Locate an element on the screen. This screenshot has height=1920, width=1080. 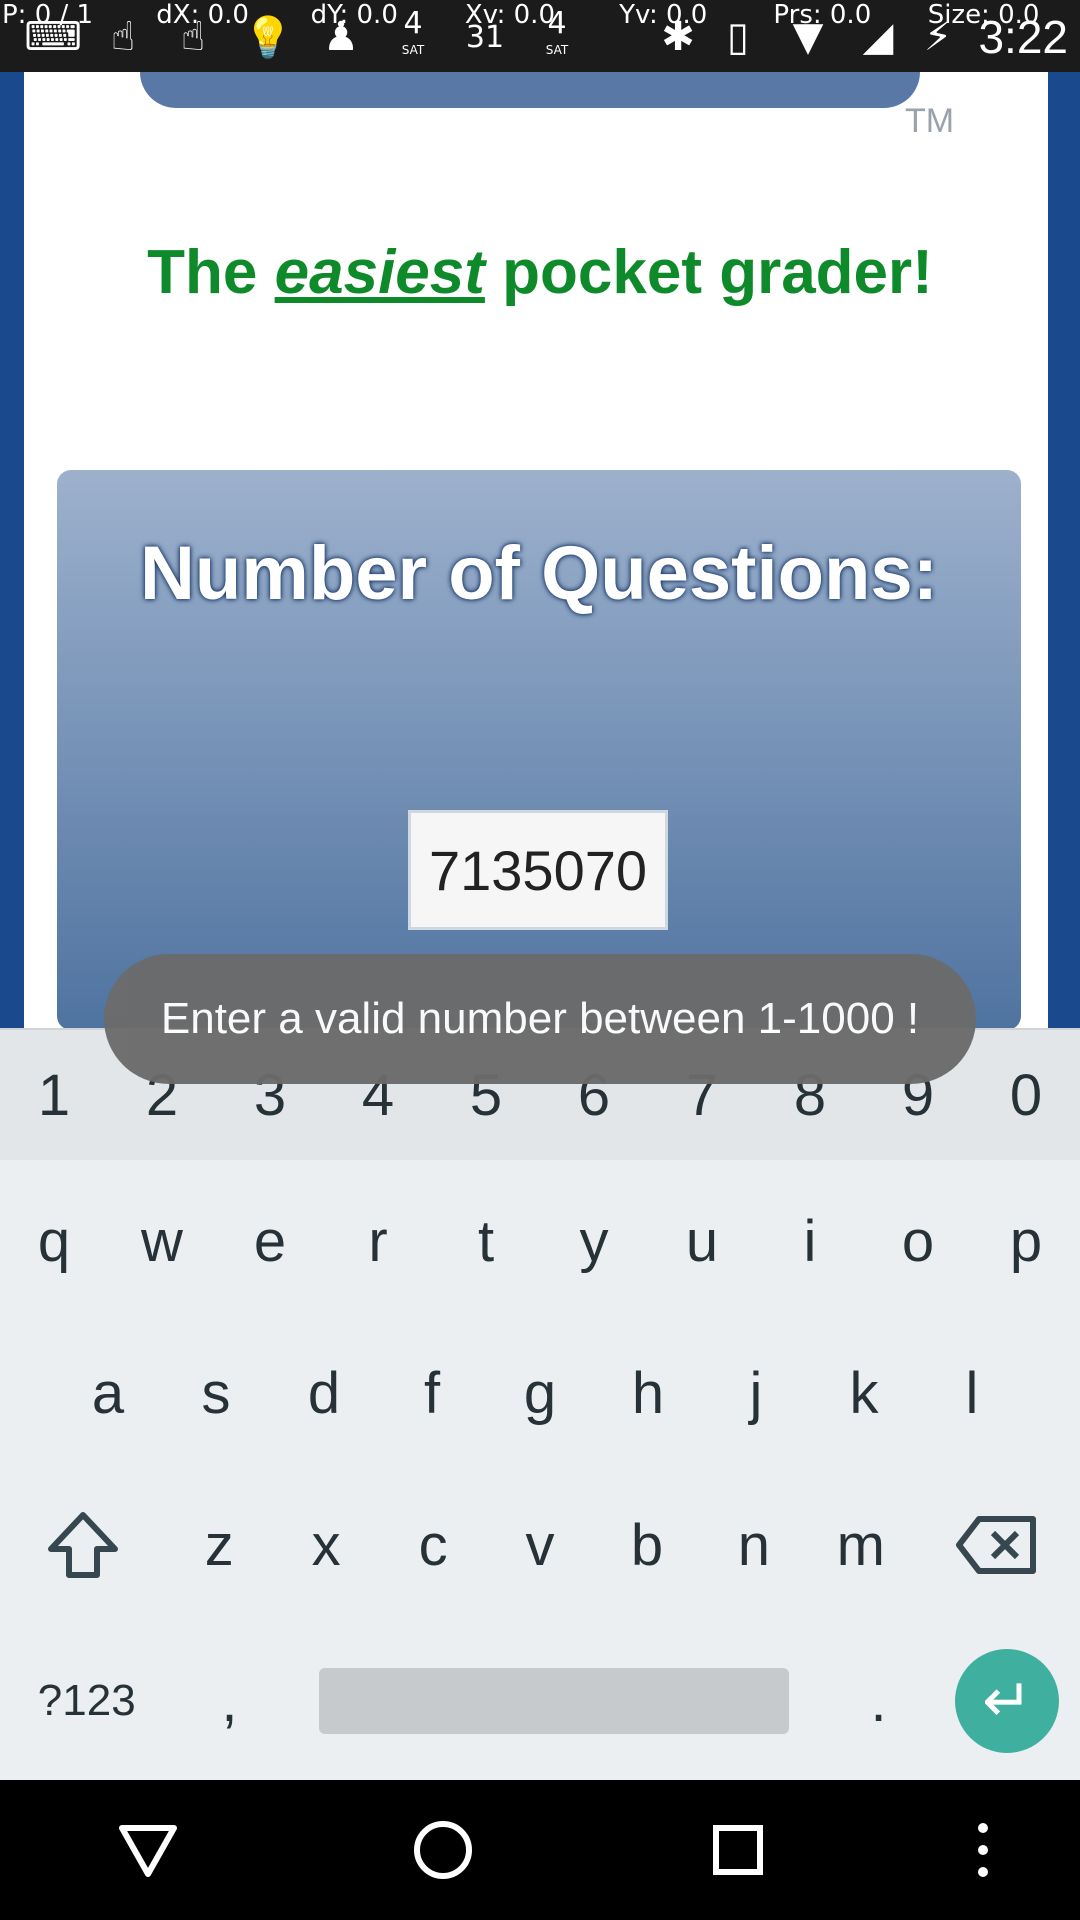
key-s: s is located at coordinates (216, 1393).